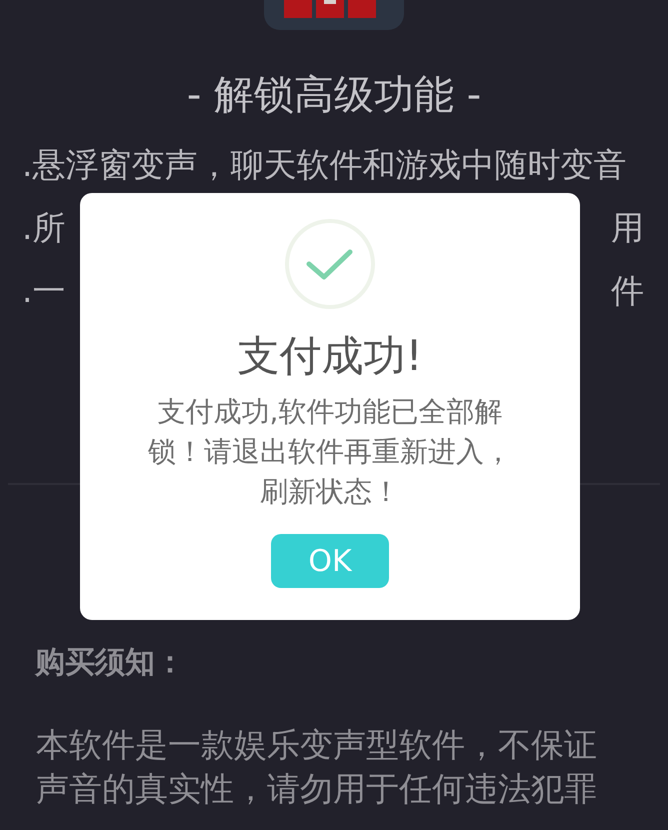 This screenshot has width=668, height=830. What do you see at coordinates (330, 452) in the screenshot?
I see `dialog-message: 支付成功,软件功能已全部解 锁！请退出软件再重新进入， 刷新状态！` at bounding box center [330, 452].